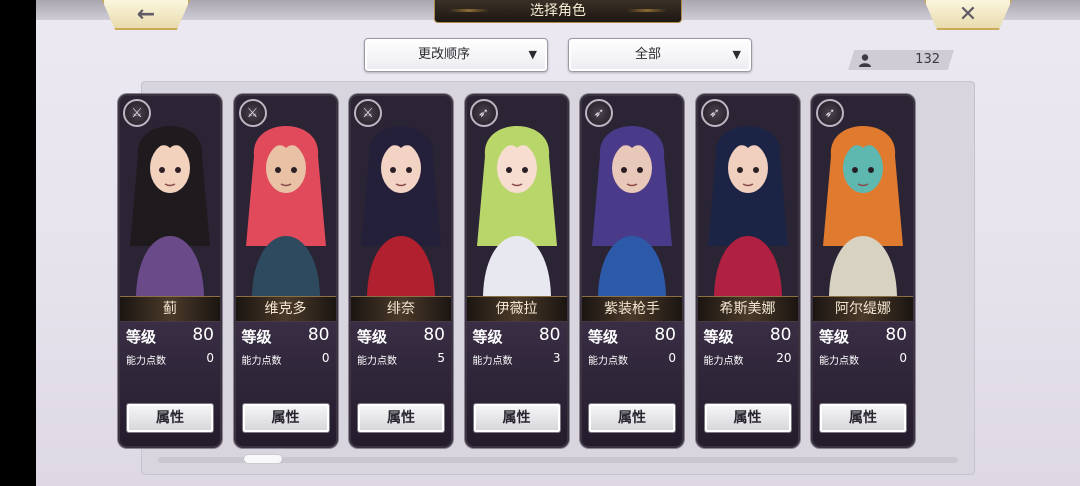 This screenshot has width=1080, height=486. I want to click on character-name: 紫装枪手, so click(632, 309).